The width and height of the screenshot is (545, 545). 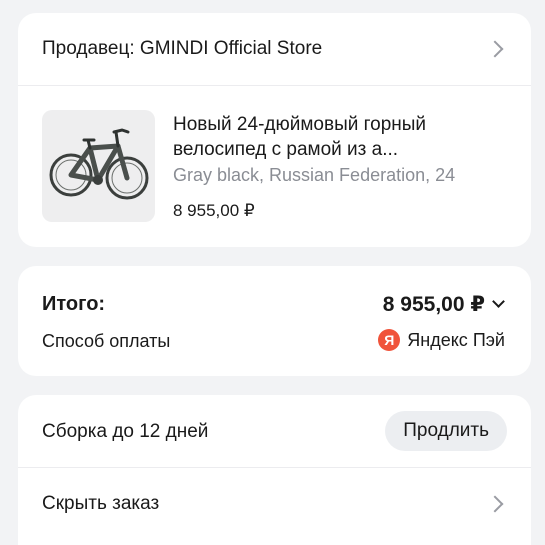 I want to click on seller-name: Продавец: GMINDI Official Store, so click(x=182, y=48).